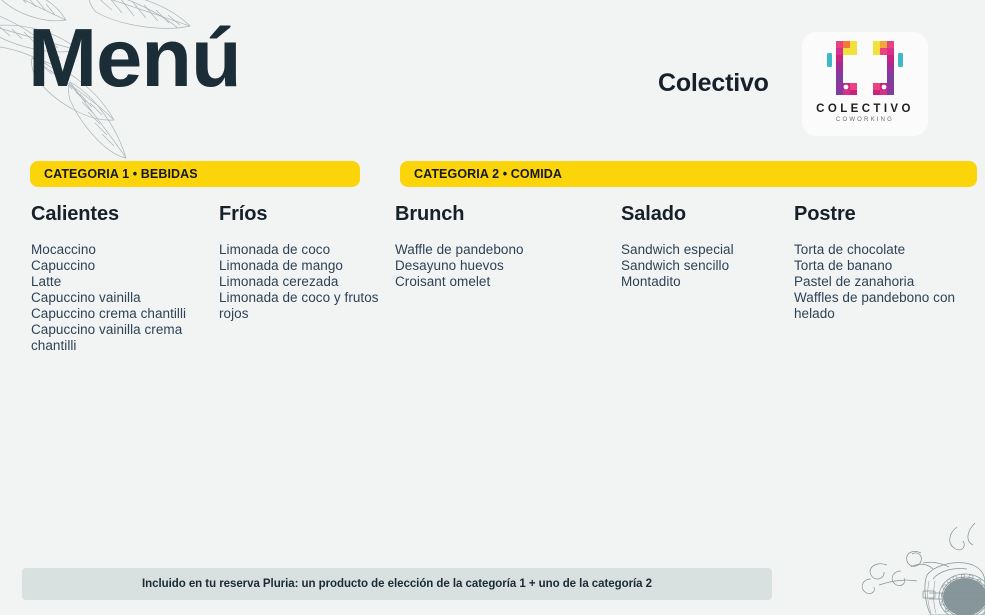  Describe the element at coordinates (865, 109) in the screenshot. I see `logo-wordmark: COLECTIVO` at that location.